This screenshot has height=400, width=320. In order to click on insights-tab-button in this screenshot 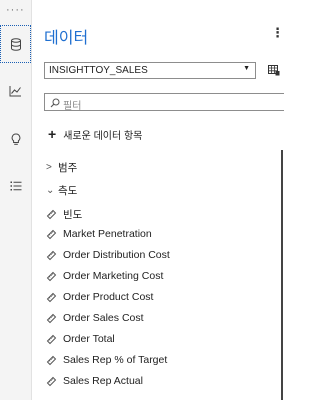, I will do `click(15, 139)`.